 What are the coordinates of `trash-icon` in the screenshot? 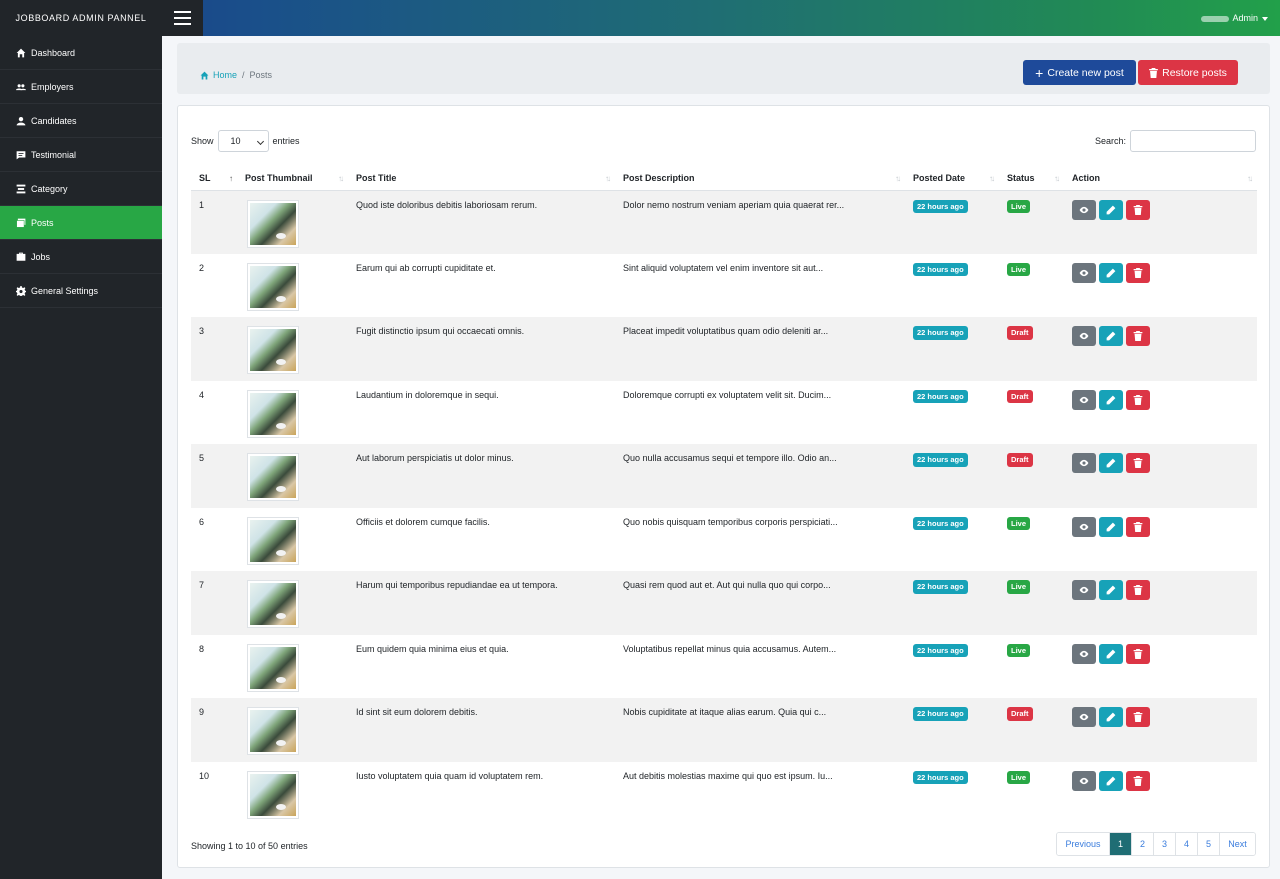 It's located at (1138, 272).